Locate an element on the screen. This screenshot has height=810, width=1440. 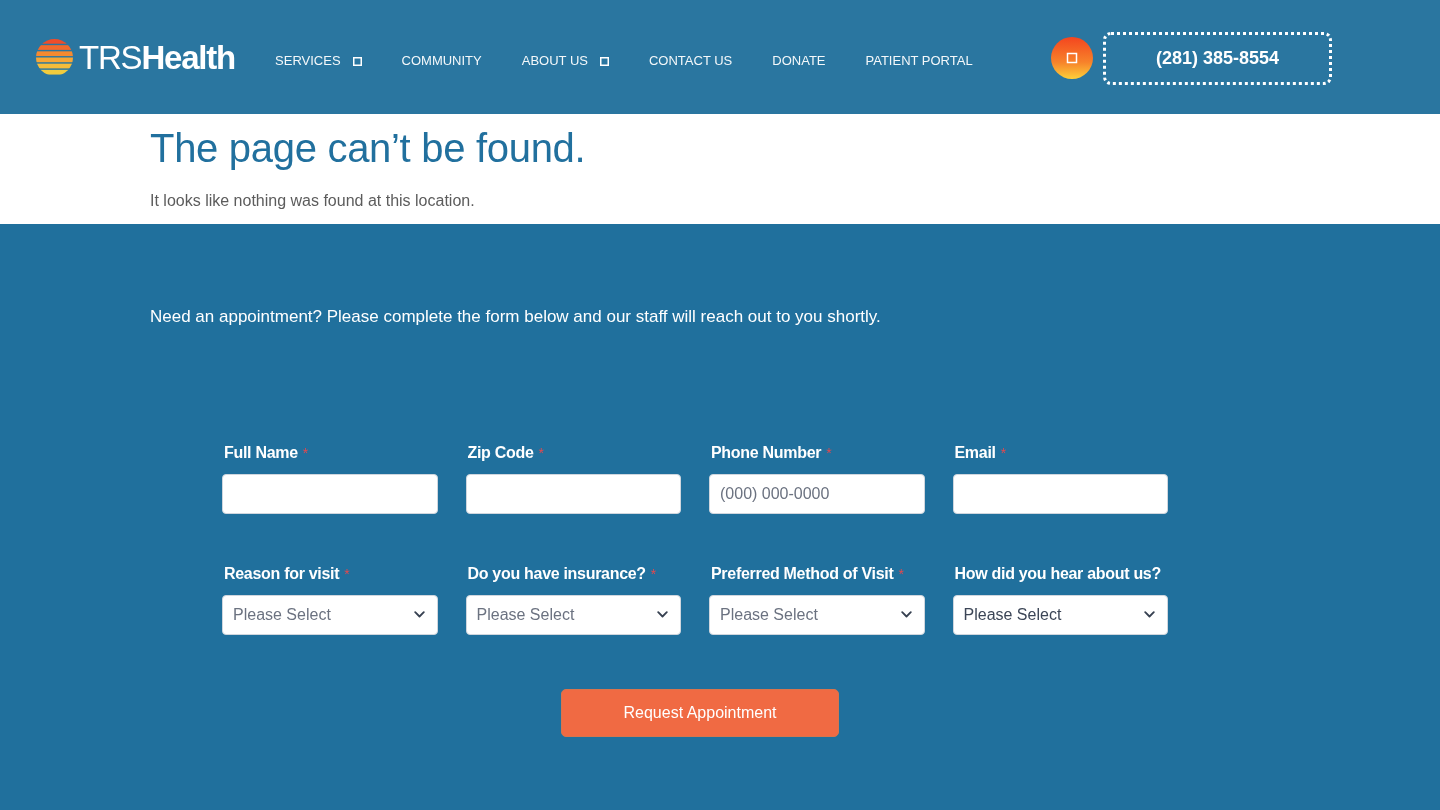
phone-button: (281) 385-8554 is located at coordinates (1217, 58).